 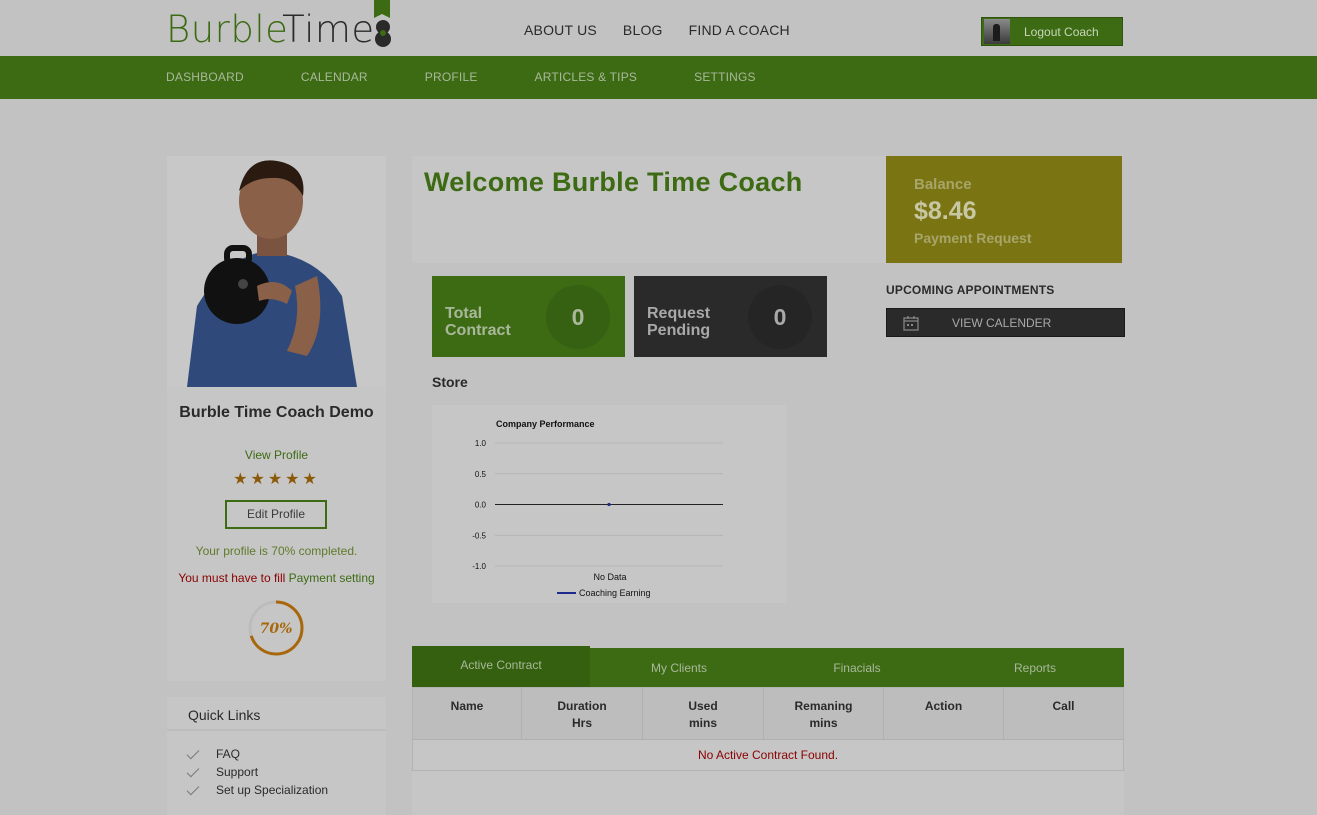 I want to click on nav-find-a-coach: FIND A COACH, so click(x=739, y=30).